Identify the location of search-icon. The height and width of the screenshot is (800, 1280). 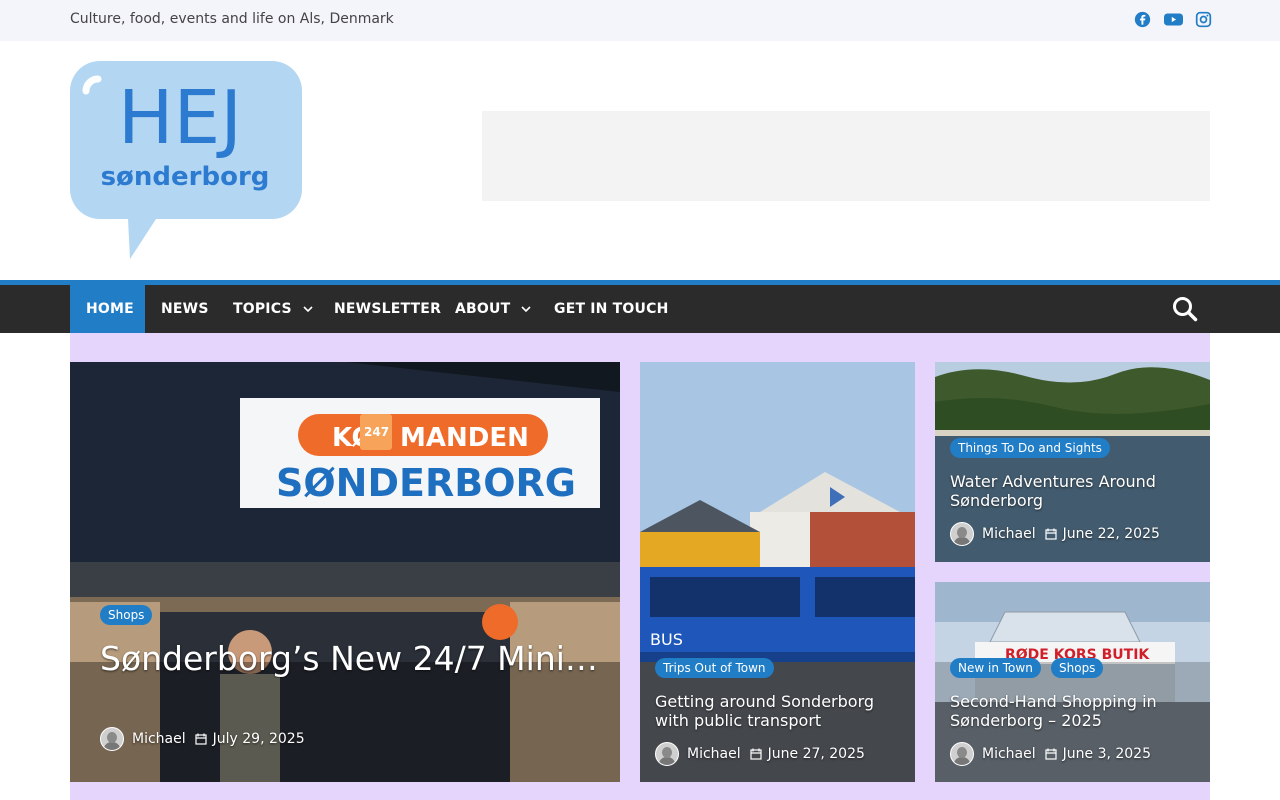
(1185, 309).